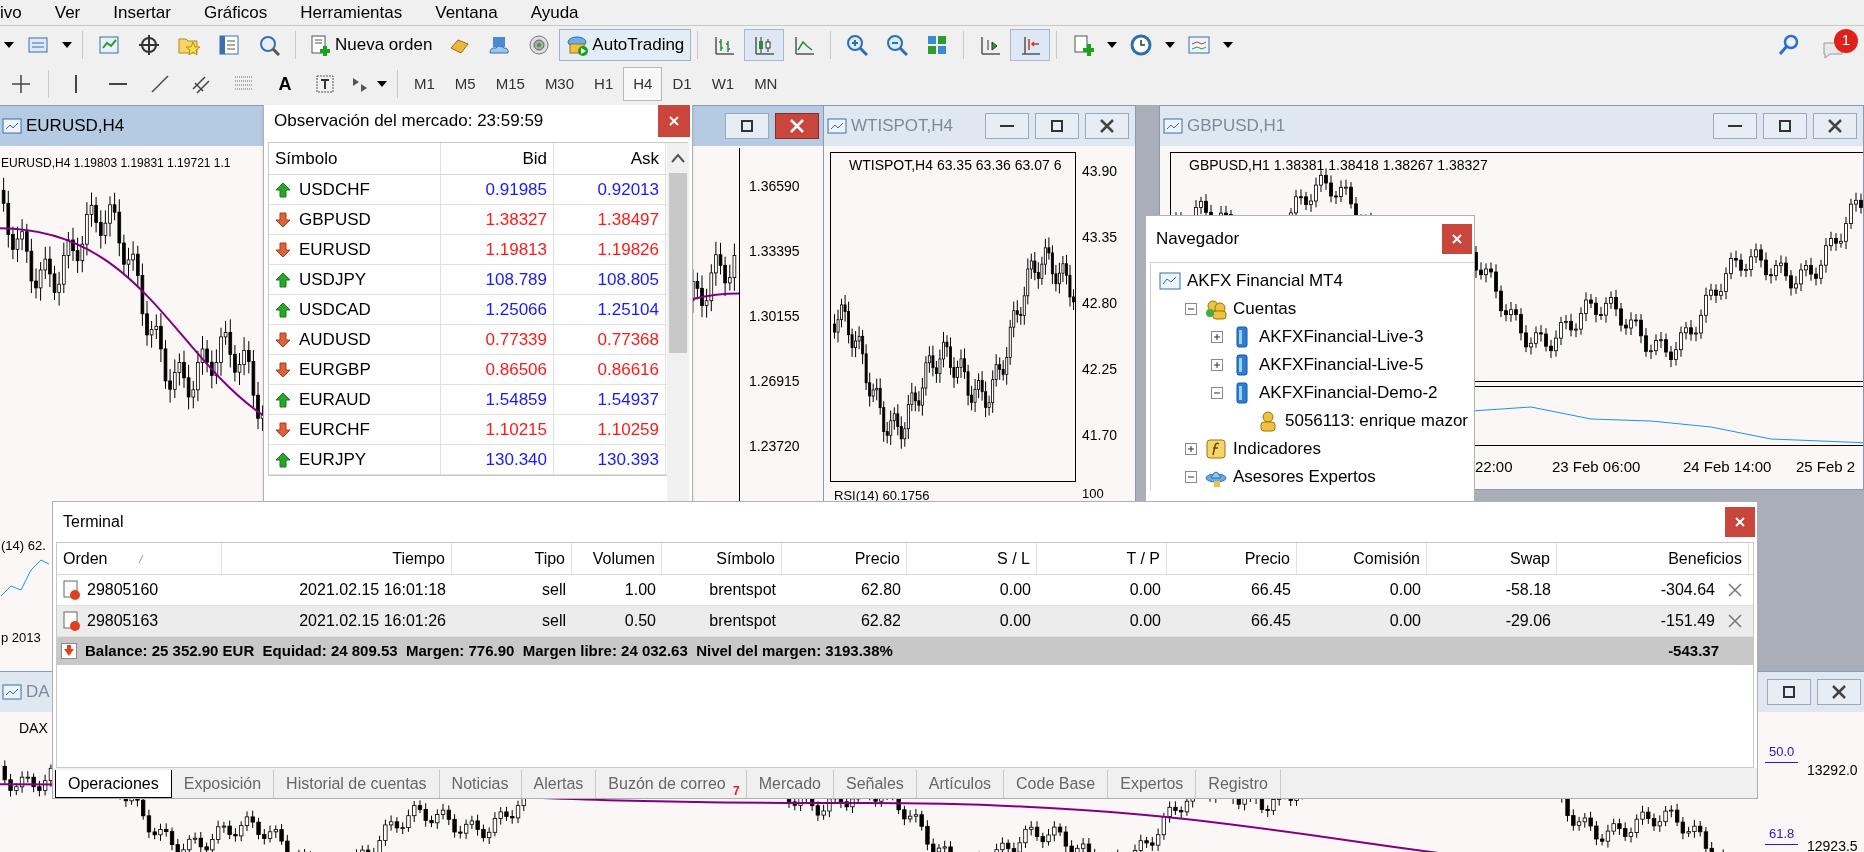 The height and width of the screenshot is (852, 1864). What do you see at coordinates (604, 84) in the screenshot?
I see `timeframe-button: H1` at bounding box center [604, 84].